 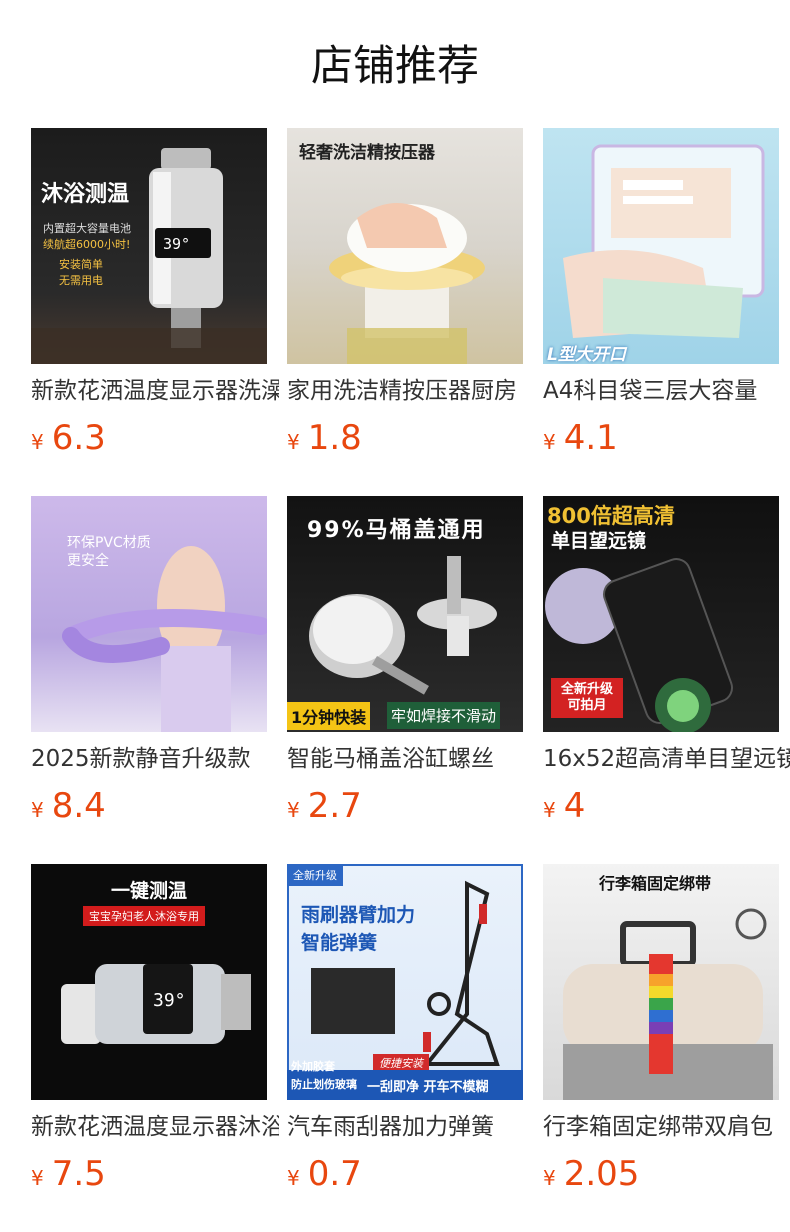 I want to click on product-card: 行李箱固定绑带 行李箱固定绑带双肩包 ¥2.05, so click(x=661, y=1029).